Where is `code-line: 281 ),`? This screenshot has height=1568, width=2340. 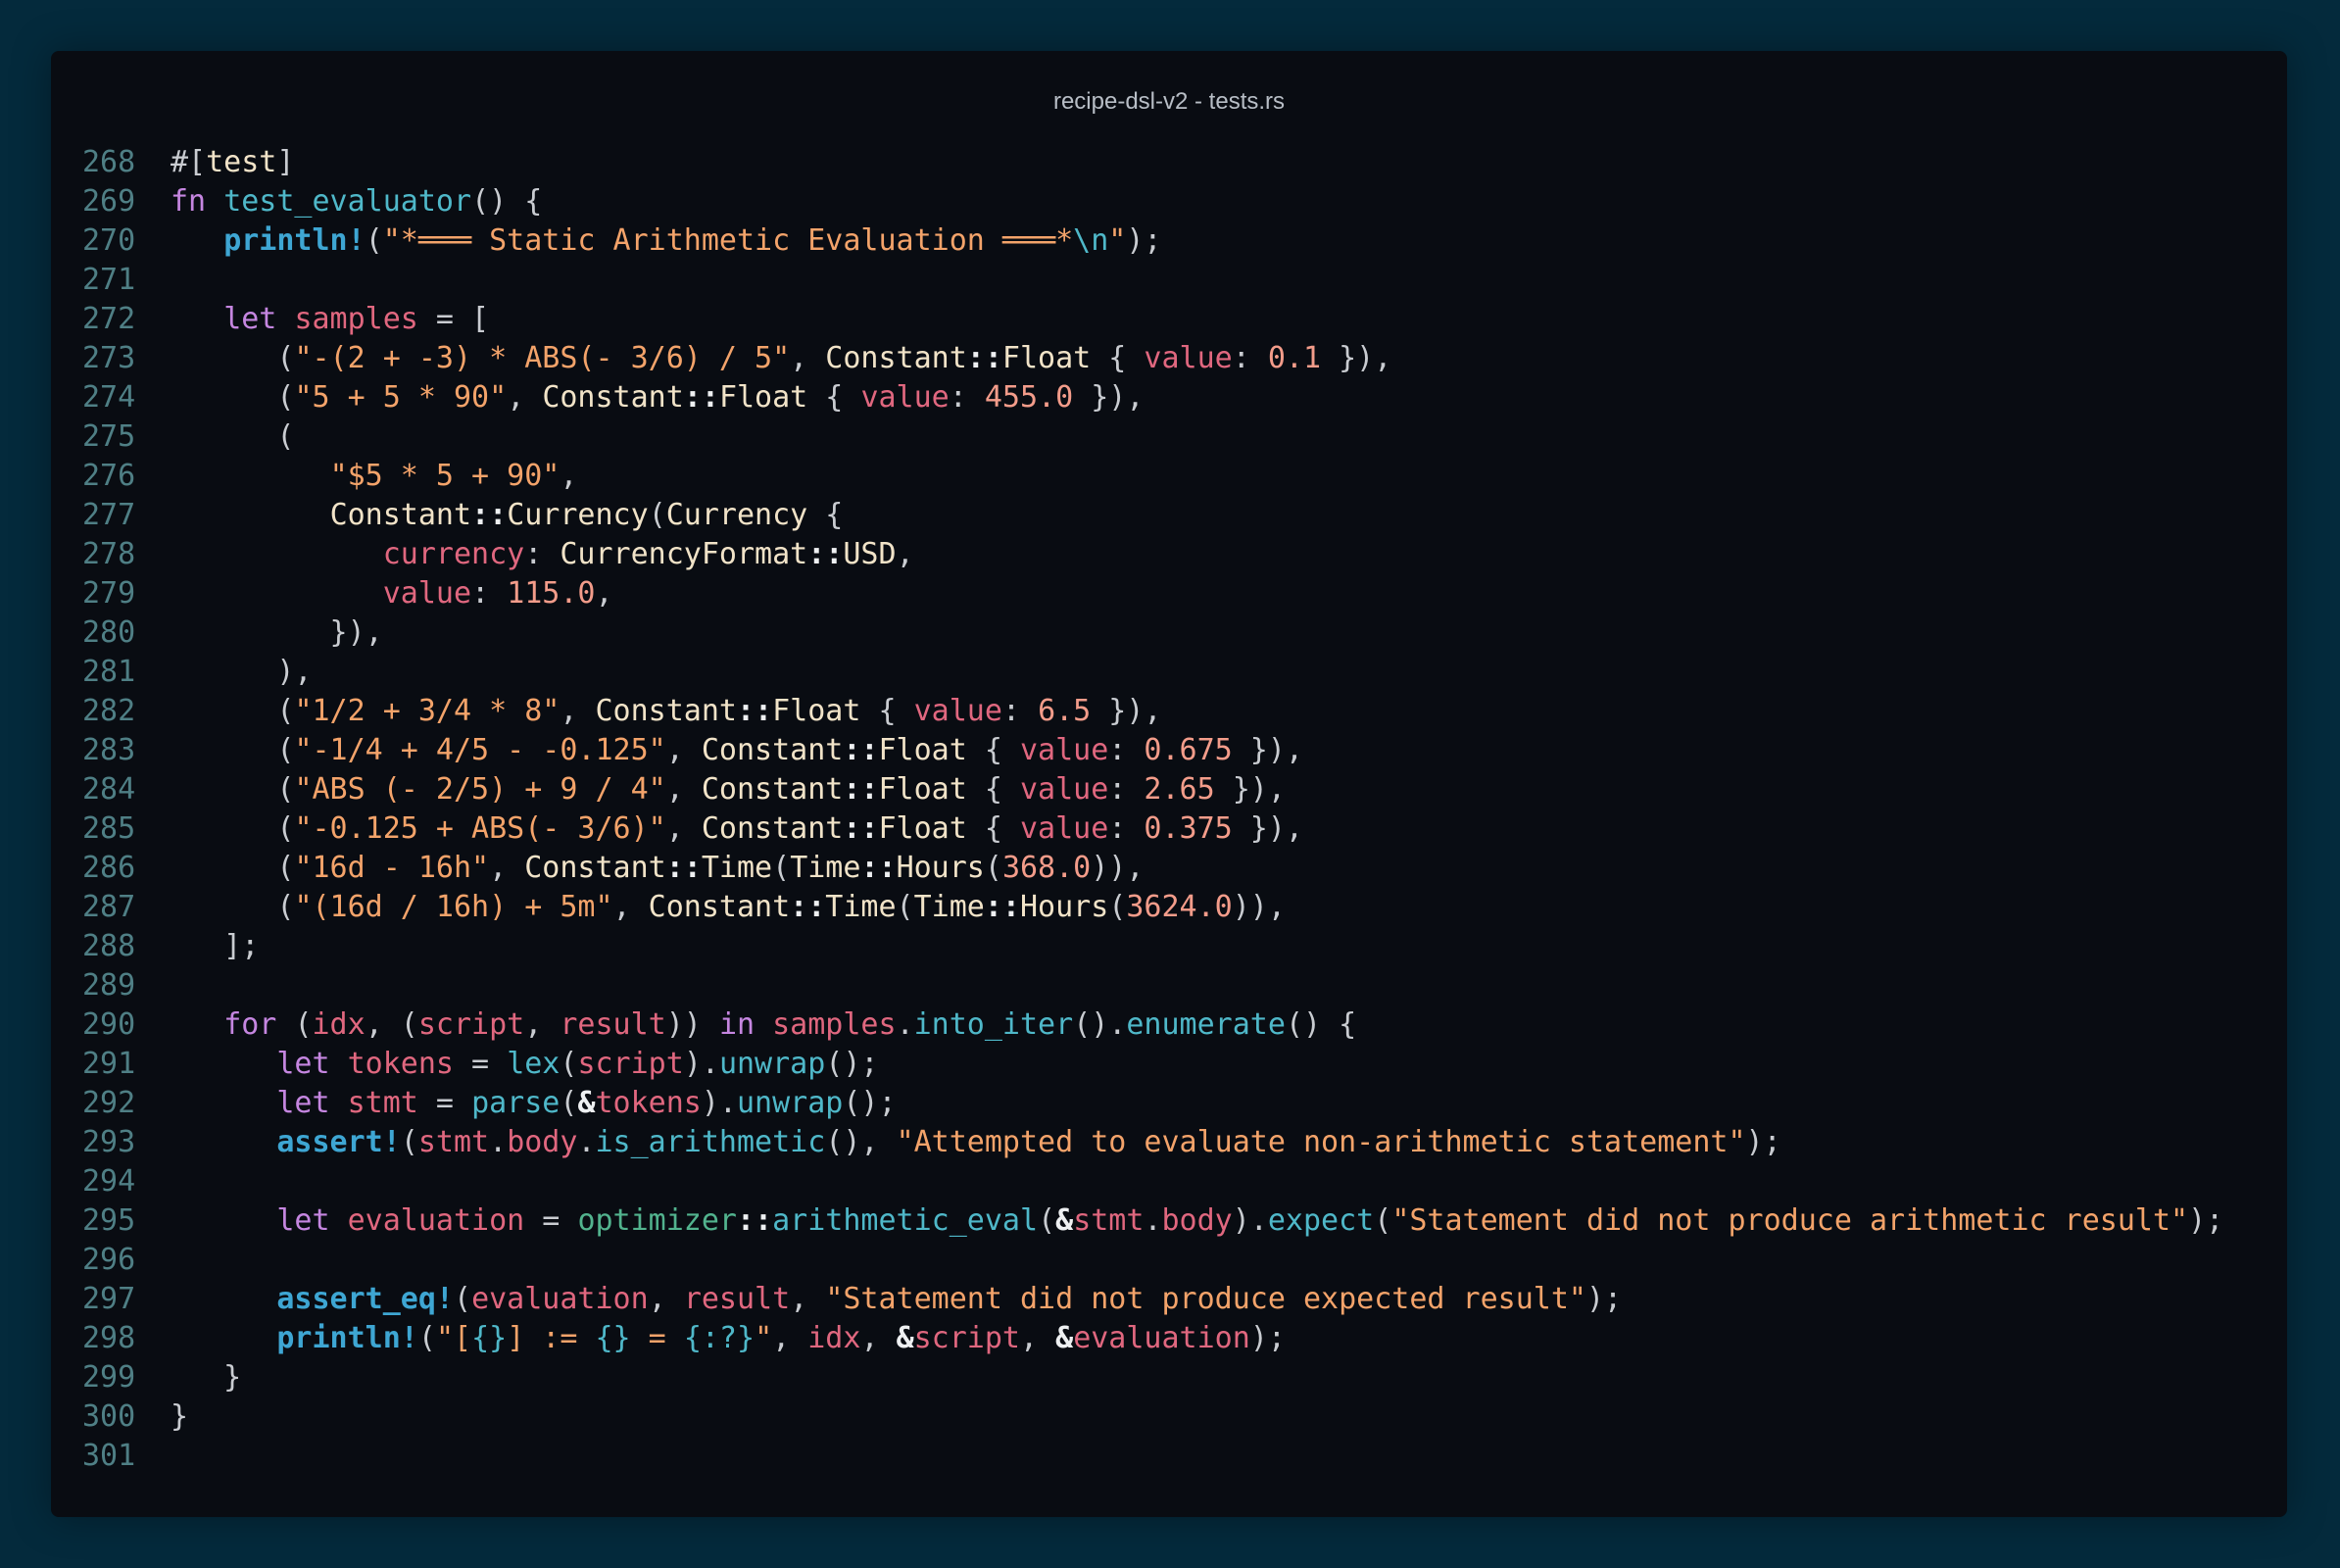 code-line: 281 ), is located at coordinates (1152, 672).